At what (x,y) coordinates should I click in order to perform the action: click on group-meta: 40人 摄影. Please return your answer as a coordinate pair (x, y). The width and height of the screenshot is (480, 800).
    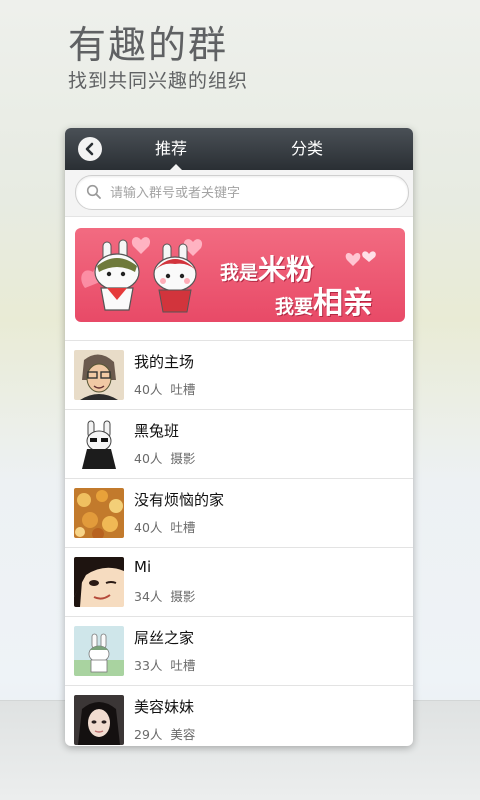
    Looking at the image, I should click on (164, 457).